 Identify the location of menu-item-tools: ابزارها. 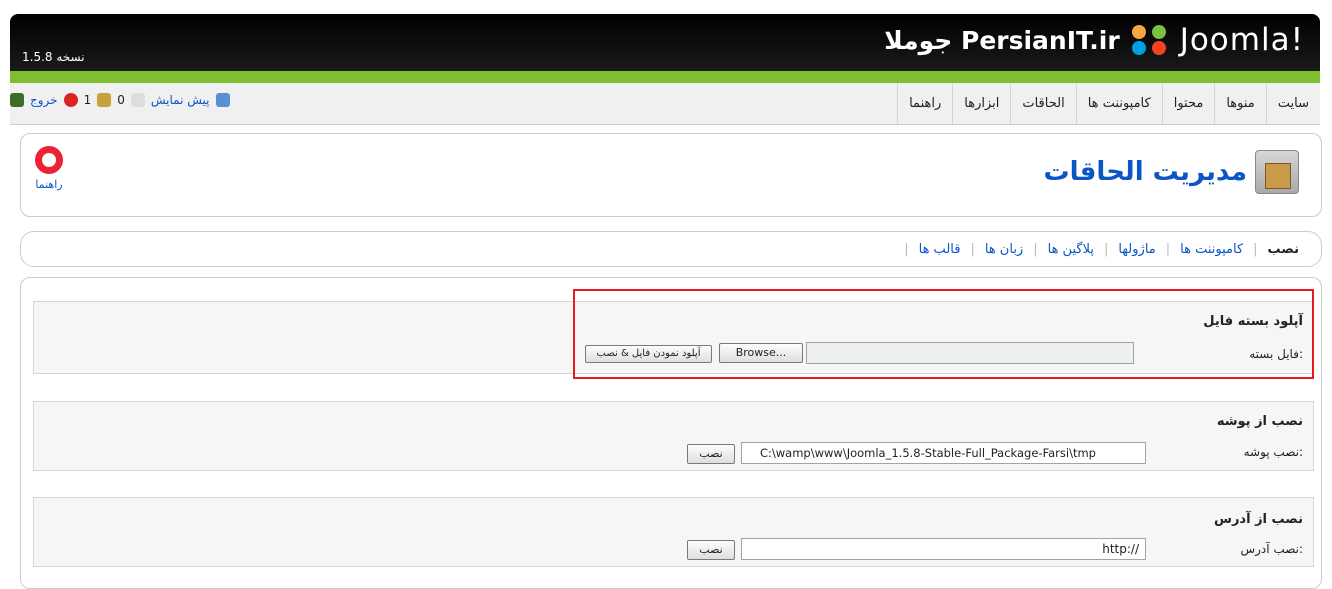
(981, 103).